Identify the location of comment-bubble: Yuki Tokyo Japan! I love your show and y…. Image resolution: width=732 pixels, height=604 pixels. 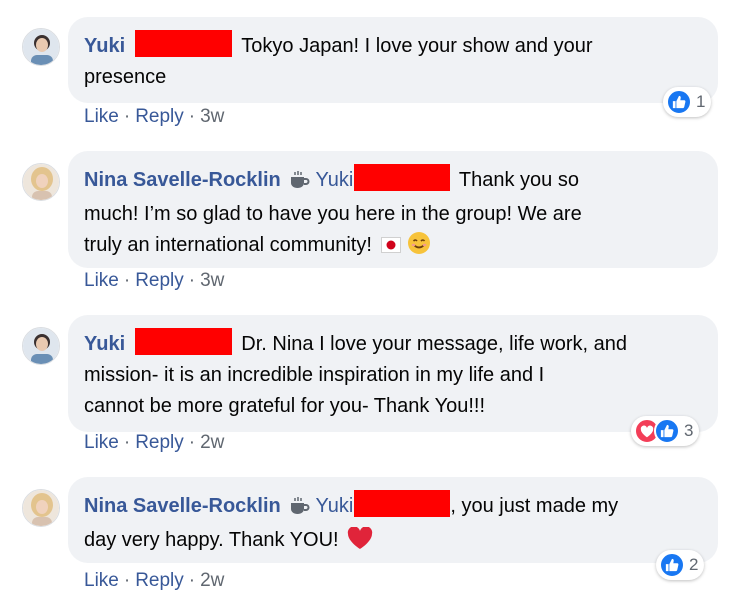
(393, 60).